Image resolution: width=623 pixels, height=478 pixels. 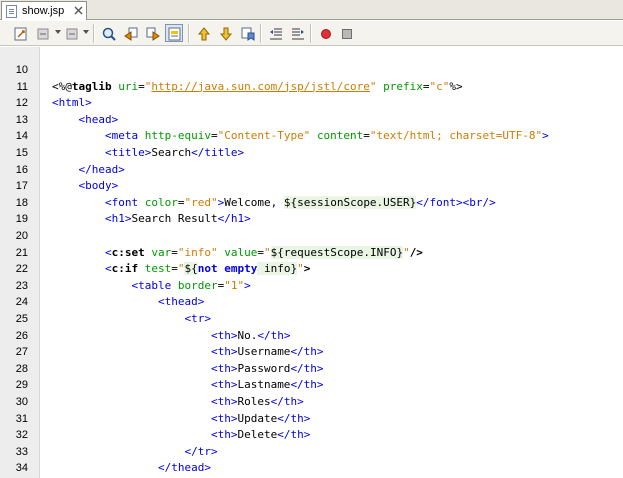 What do you see at coordinates (311, 419) in the screenshot?
I see `code-line: 31 <th>Update</th>` at bounding box center [311, 419].